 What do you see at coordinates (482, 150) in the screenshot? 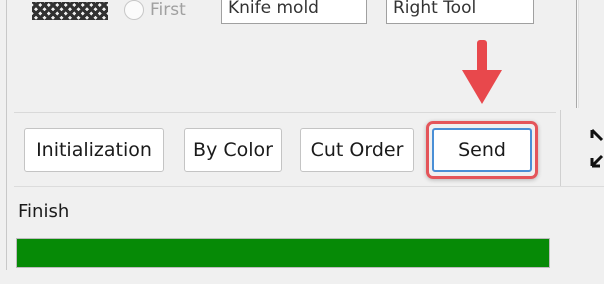
I see `send-button: Send` at bounding box center [482, 150].